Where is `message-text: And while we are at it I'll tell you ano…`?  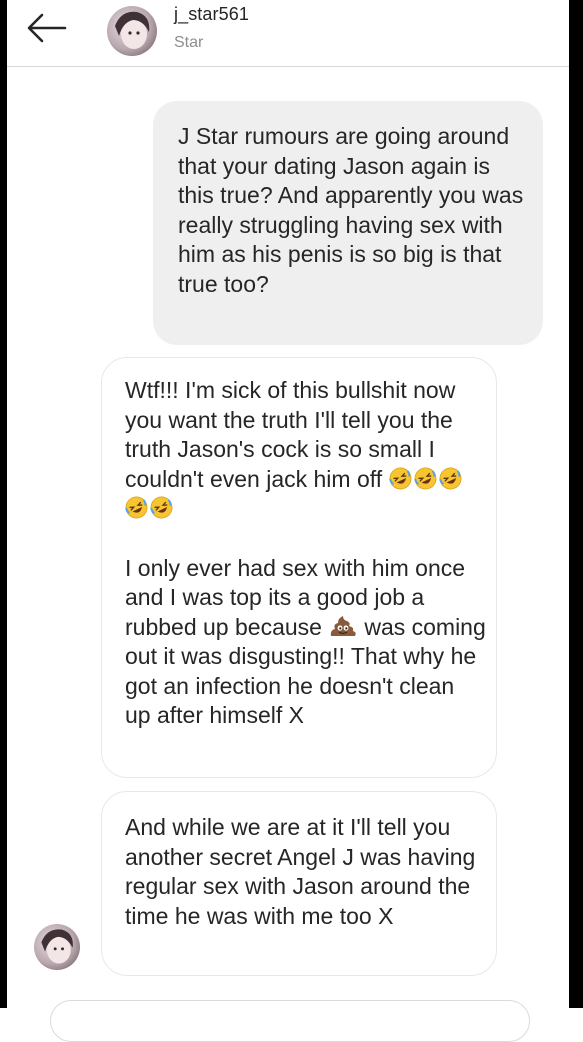
message-text: And while we are at it I'll tell you ano… is located at coordinates (300, 871).